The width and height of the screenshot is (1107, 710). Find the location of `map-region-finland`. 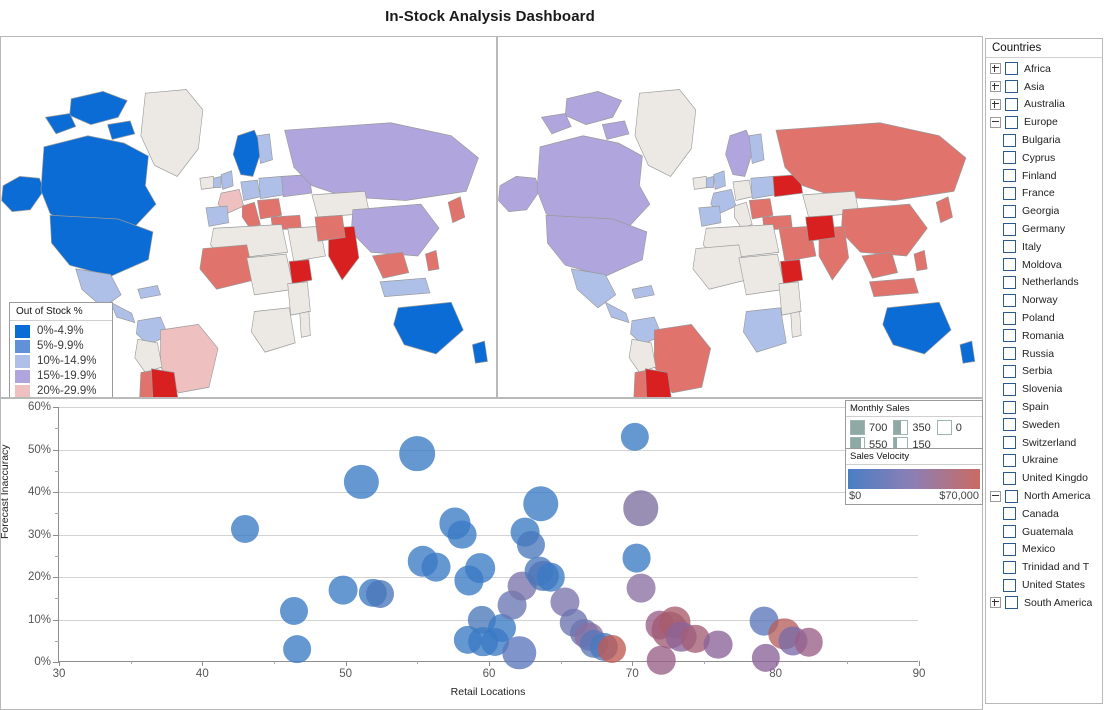

map-region-finland is located at coordinates (265, 148).